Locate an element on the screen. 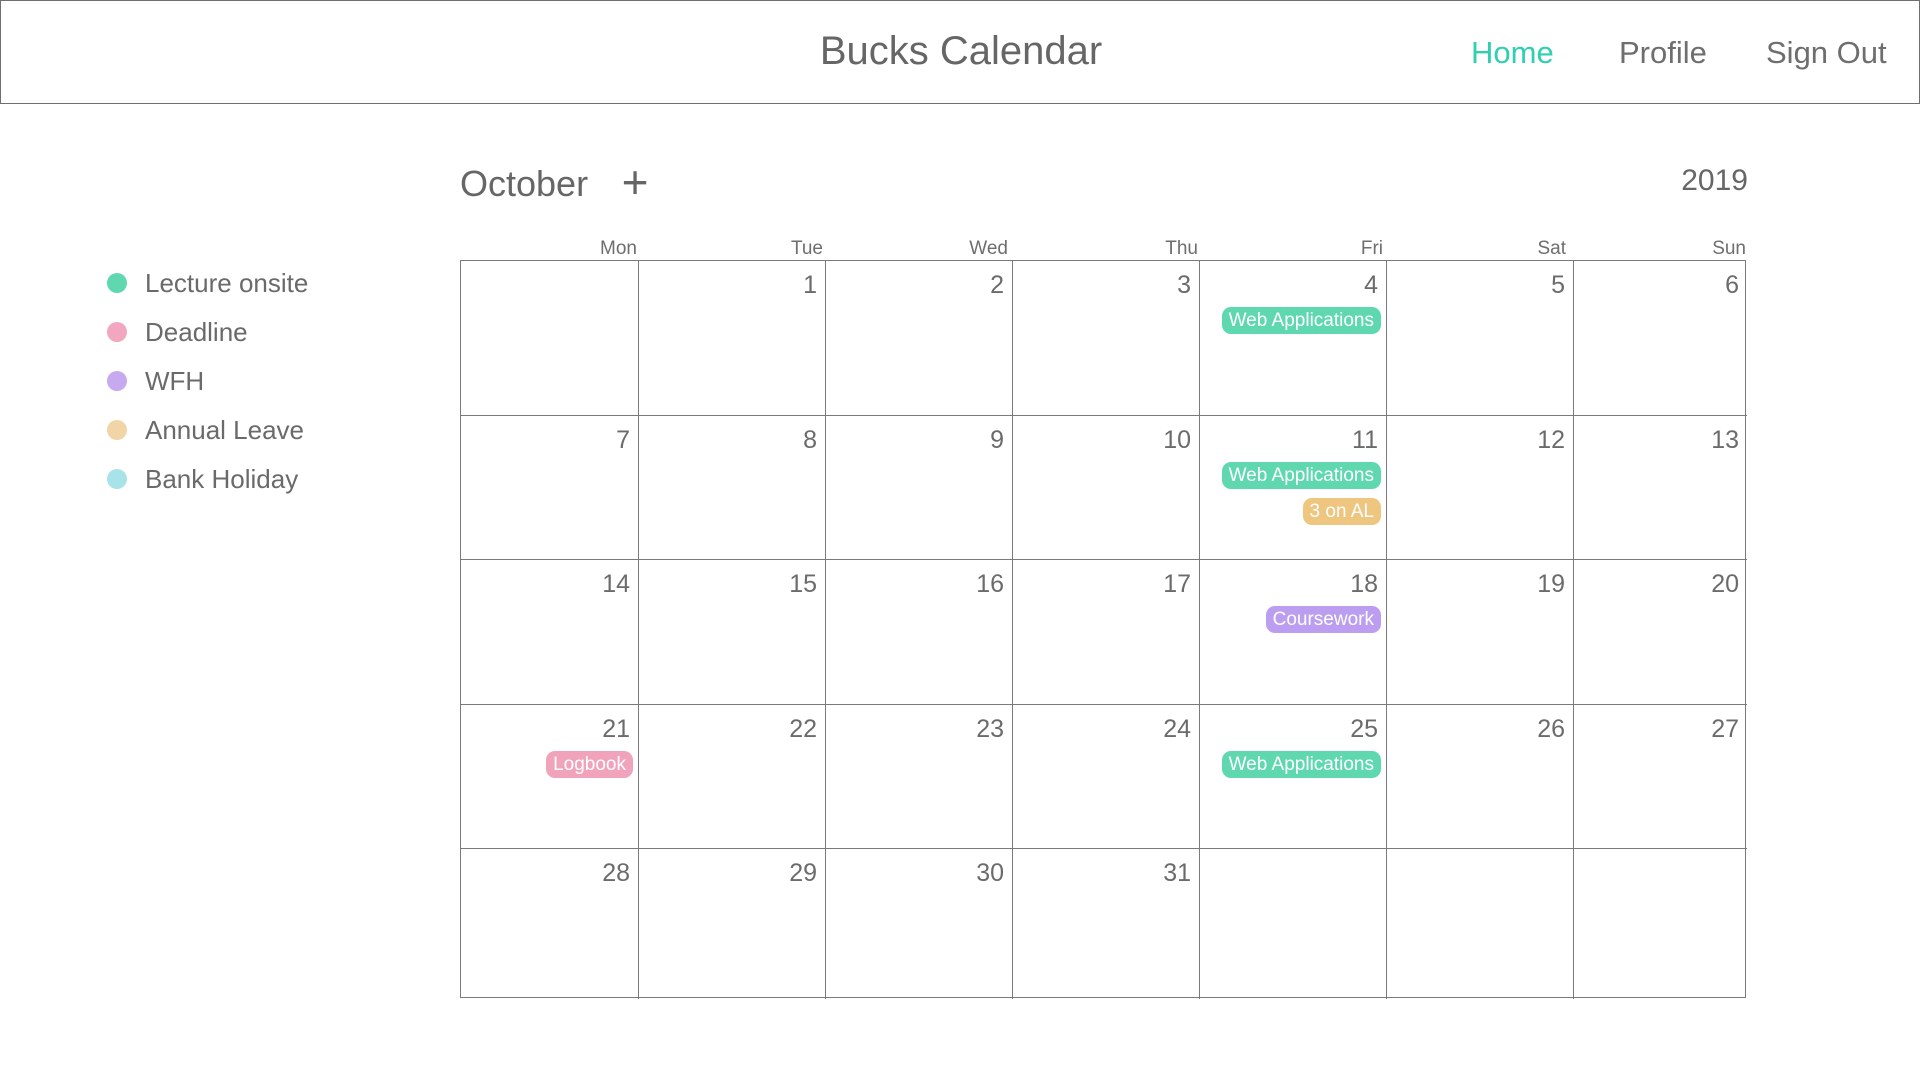 The width and height of the screenshot is (1920, 1080). day-number: 24 is located at coordinates (1177, 729).